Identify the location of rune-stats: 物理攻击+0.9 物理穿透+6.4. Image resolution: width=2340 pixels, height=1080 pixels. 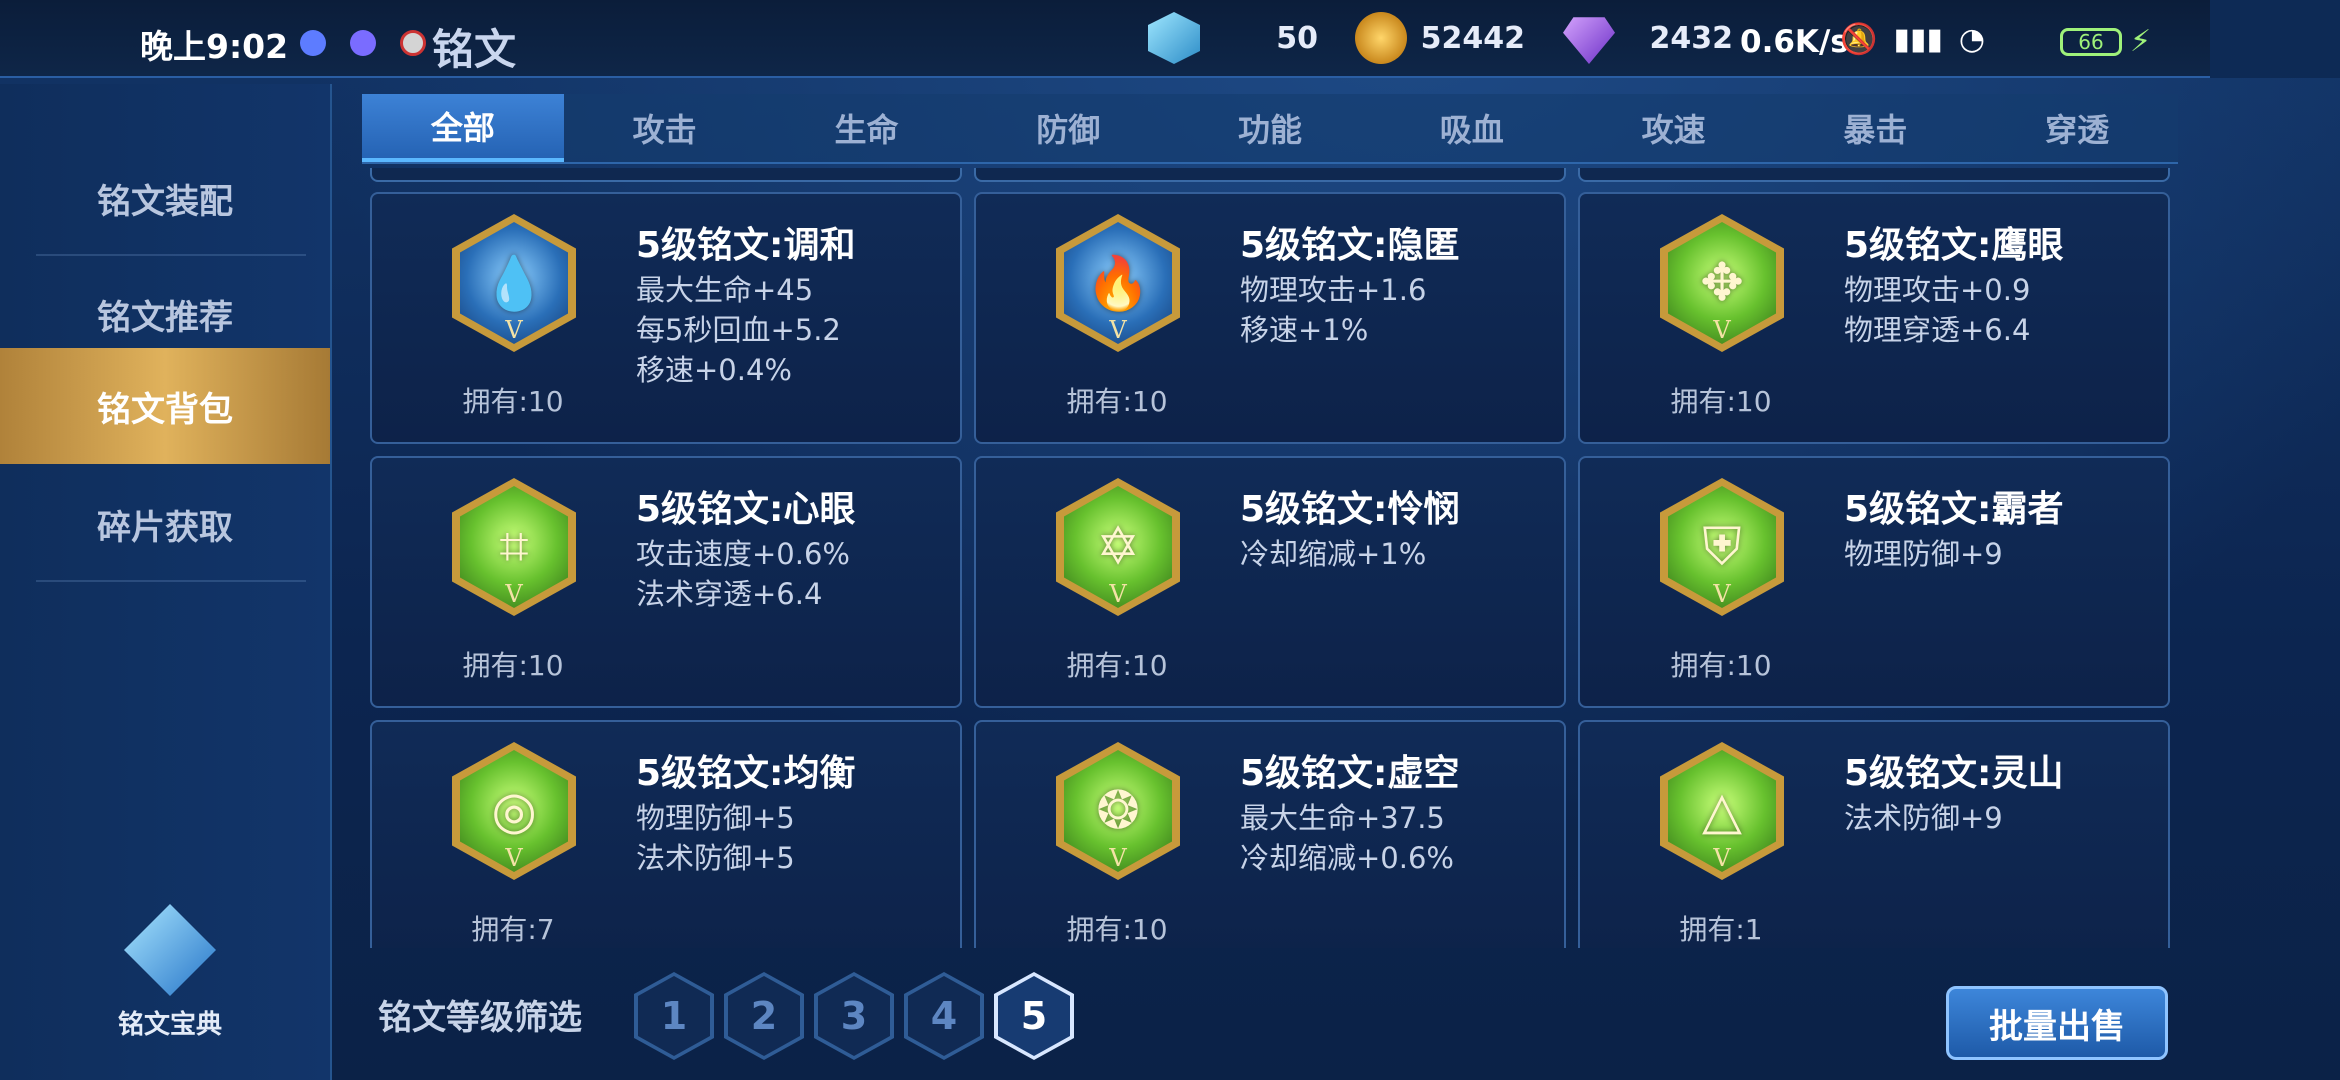
(1937, 310).